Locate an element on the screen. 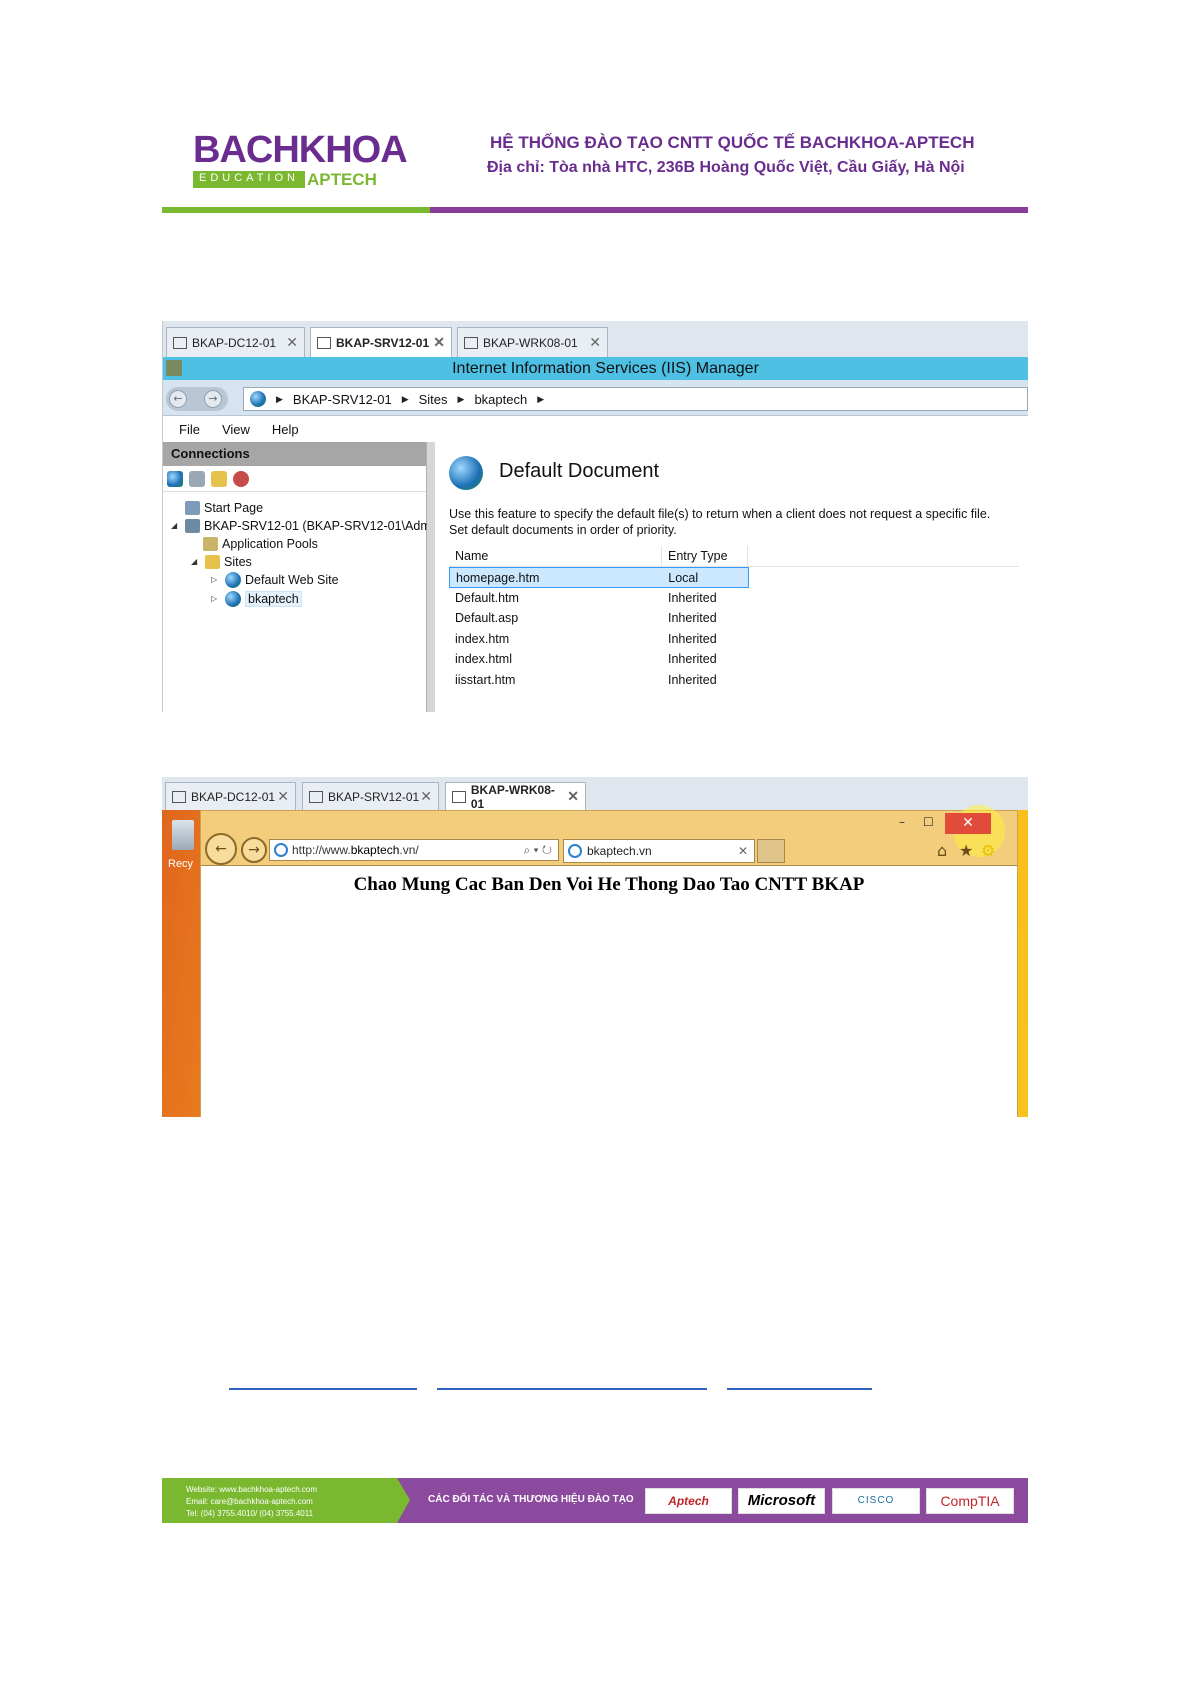  header-divider is located at coordinates (595, 210).